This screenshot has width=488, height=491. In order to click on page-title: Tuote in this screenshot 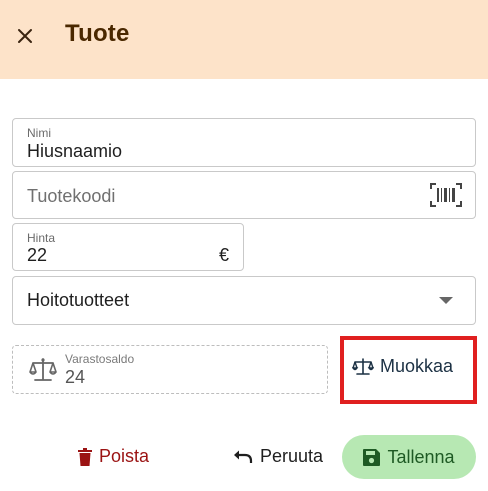, I will do `click(97, 33)`.